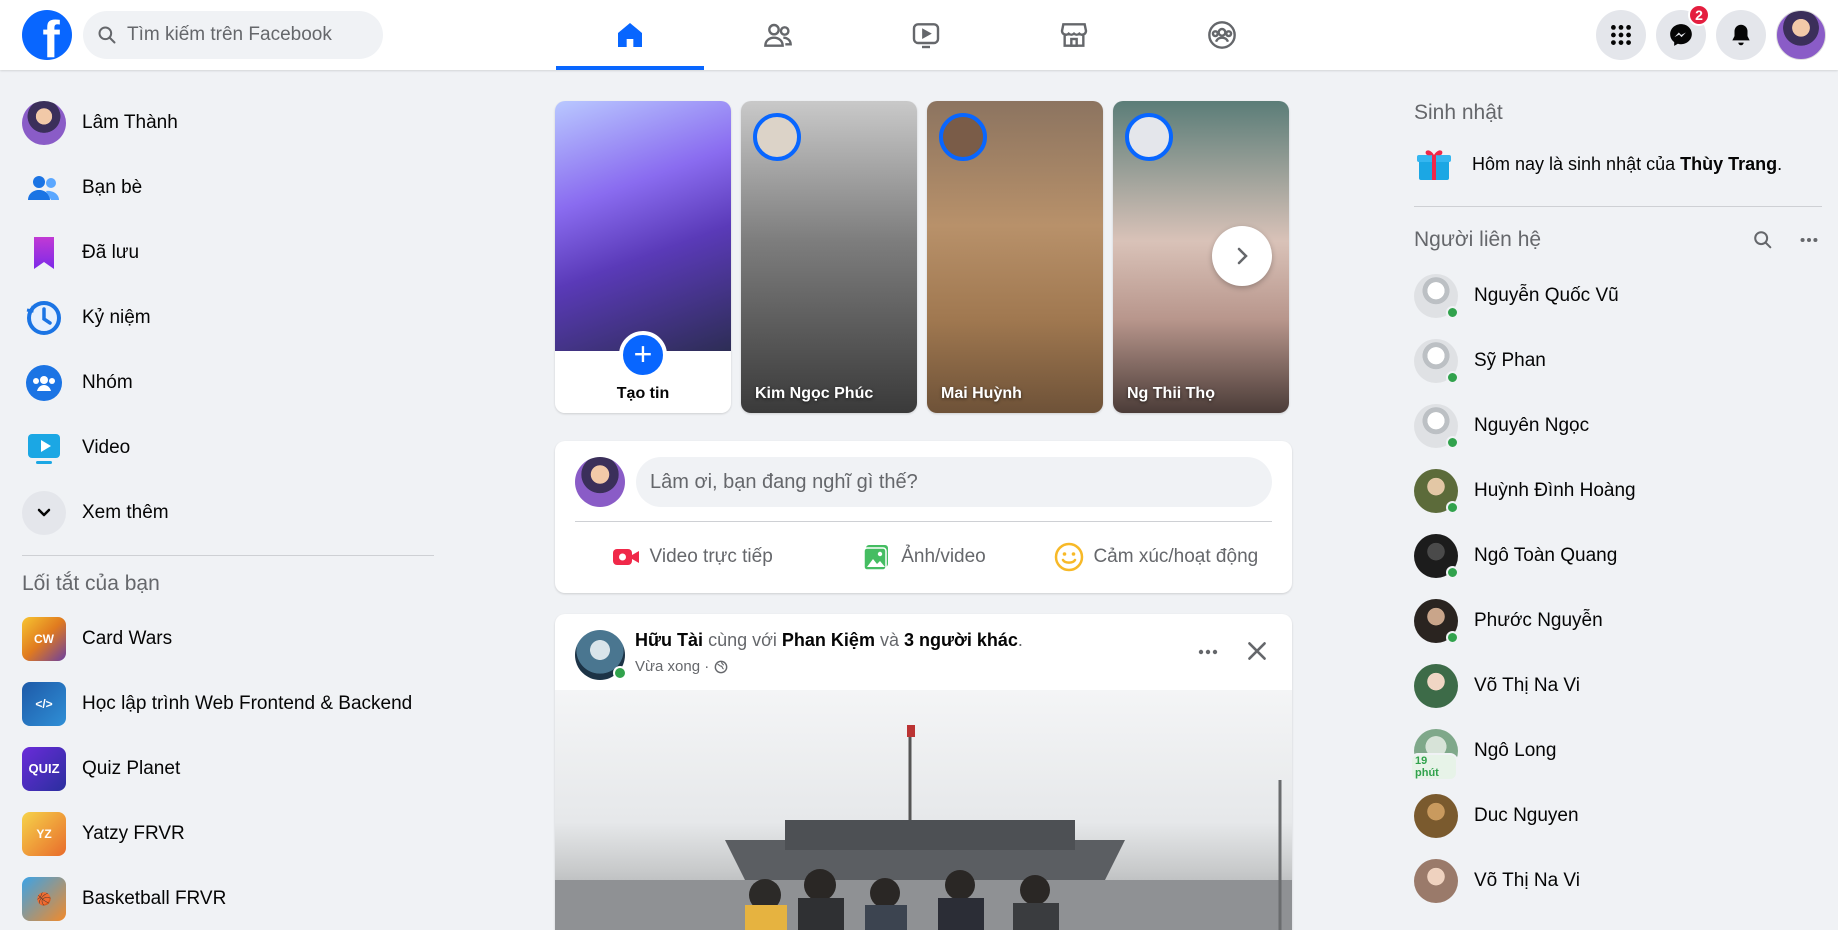 The width and height of the screenshot is (1838, 930). I want to click on groups-icon, so click(1222, 35).